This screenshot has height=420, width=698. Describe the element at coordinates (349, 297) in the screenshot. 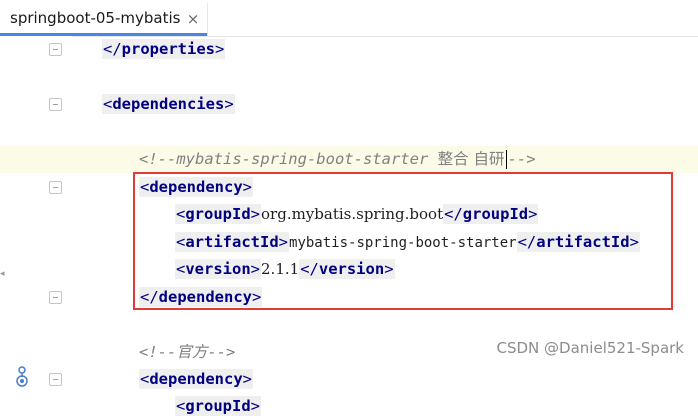

I see `code-line: </dependency>` at that location.